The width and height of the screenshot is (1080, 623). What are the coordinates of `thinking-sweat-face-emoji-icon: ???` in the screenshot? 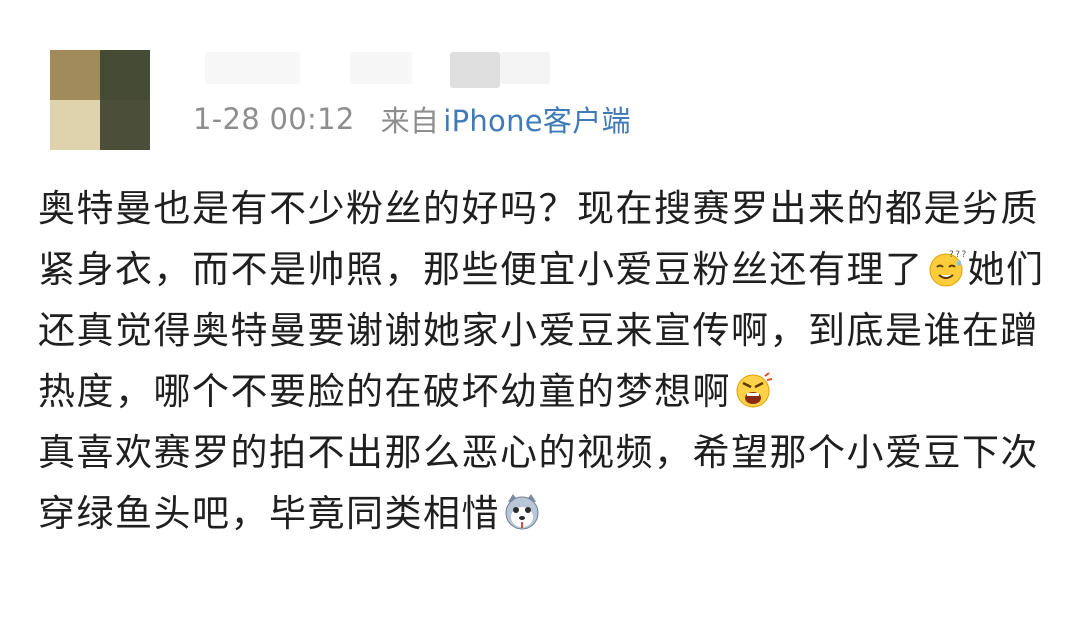 It's located at (946, 266).